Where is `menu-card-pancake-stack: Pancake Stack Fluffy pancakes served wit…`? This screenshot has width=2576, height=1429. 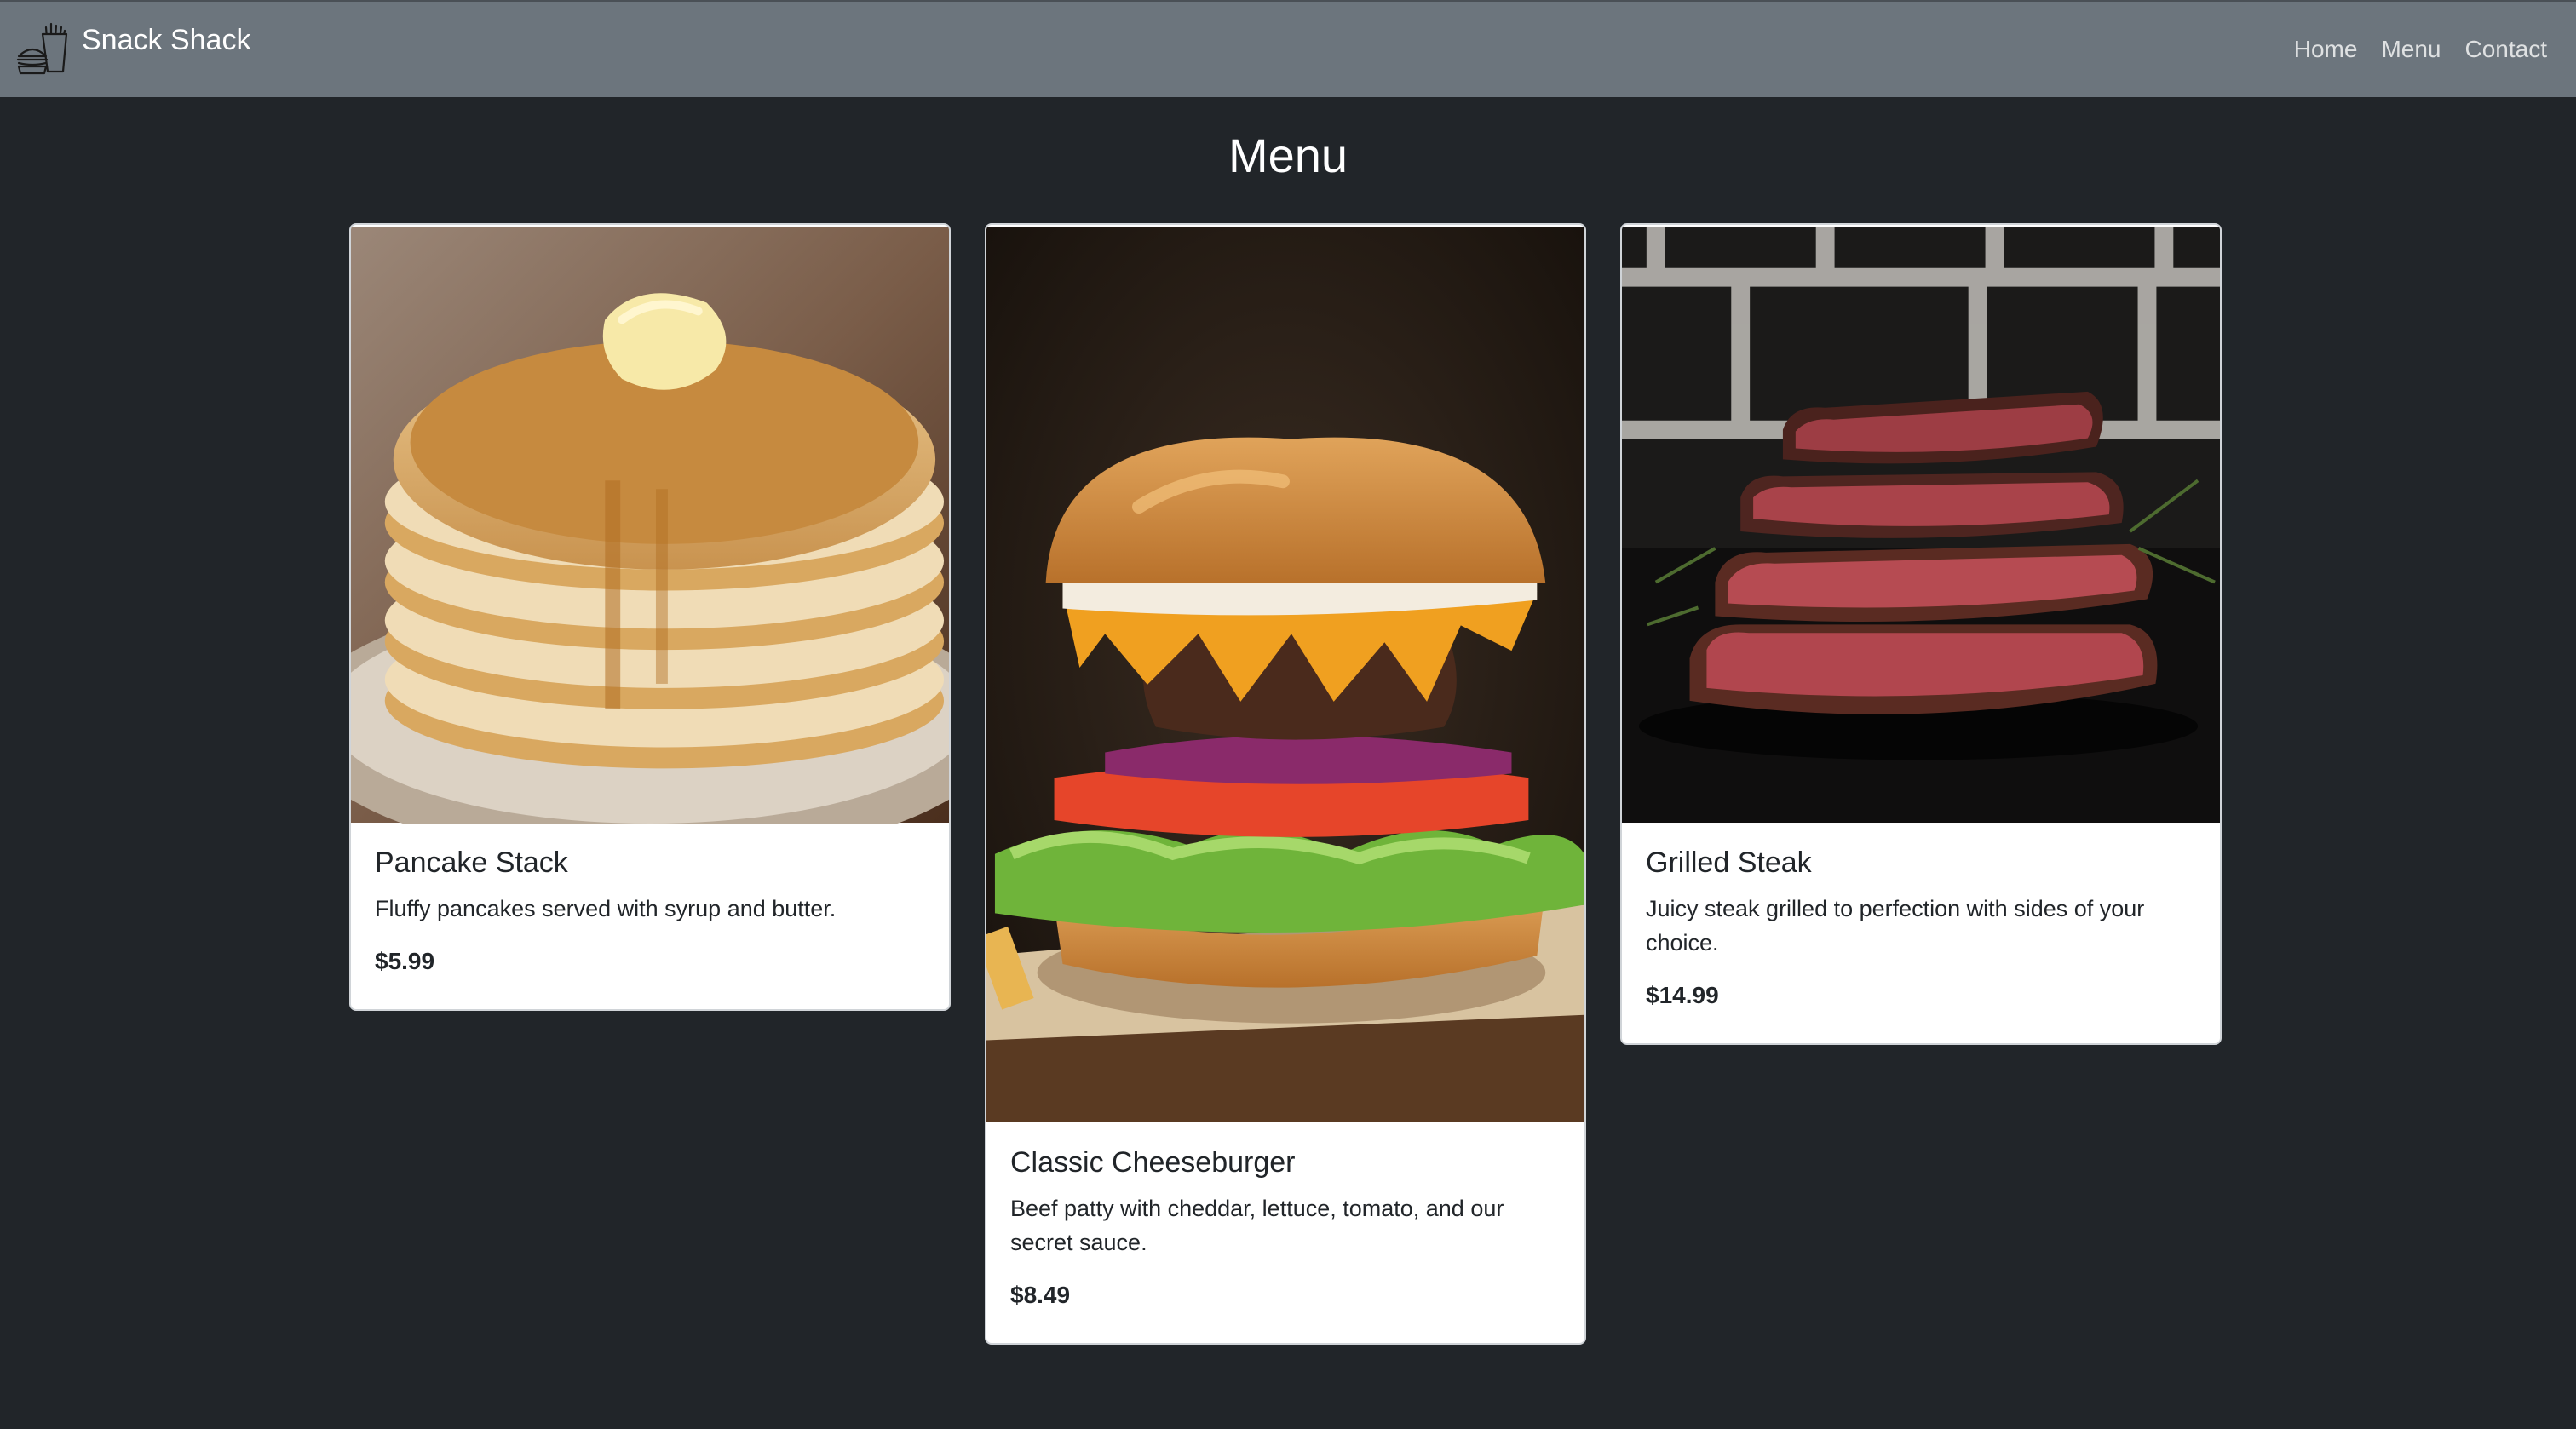
menu-card-pancake-stack: Pancake Stack Fluffy pancakes served wit… is located at coordinates (650, 617).